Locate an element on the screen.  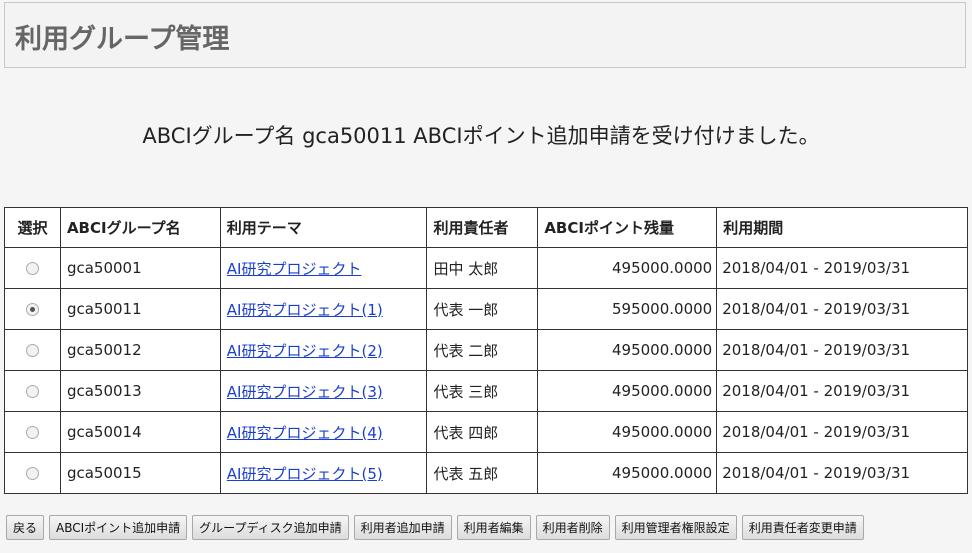
theme-link: AI研究プロジェクト is located at coordinates (294, 269).